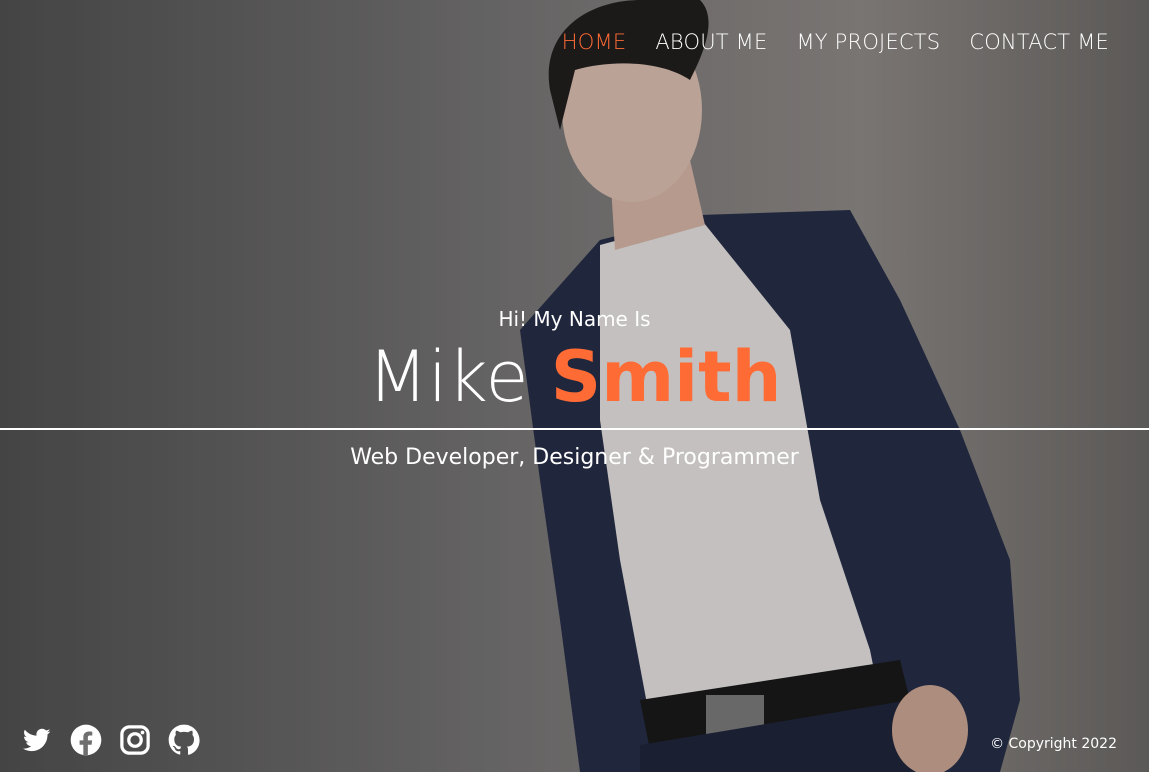  Describe the element at coordinates (666, 377) in the screenshot. I see `hero-last-name: Smith` at that location.